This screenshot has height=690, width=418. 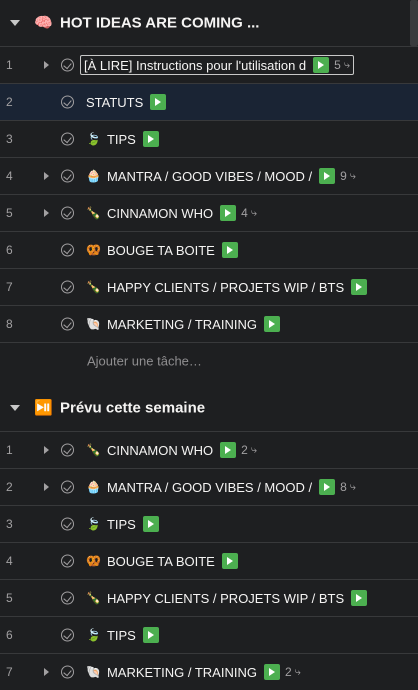 I want to click on section-title: Prévu cette semaine, so click(x=132, y=408).